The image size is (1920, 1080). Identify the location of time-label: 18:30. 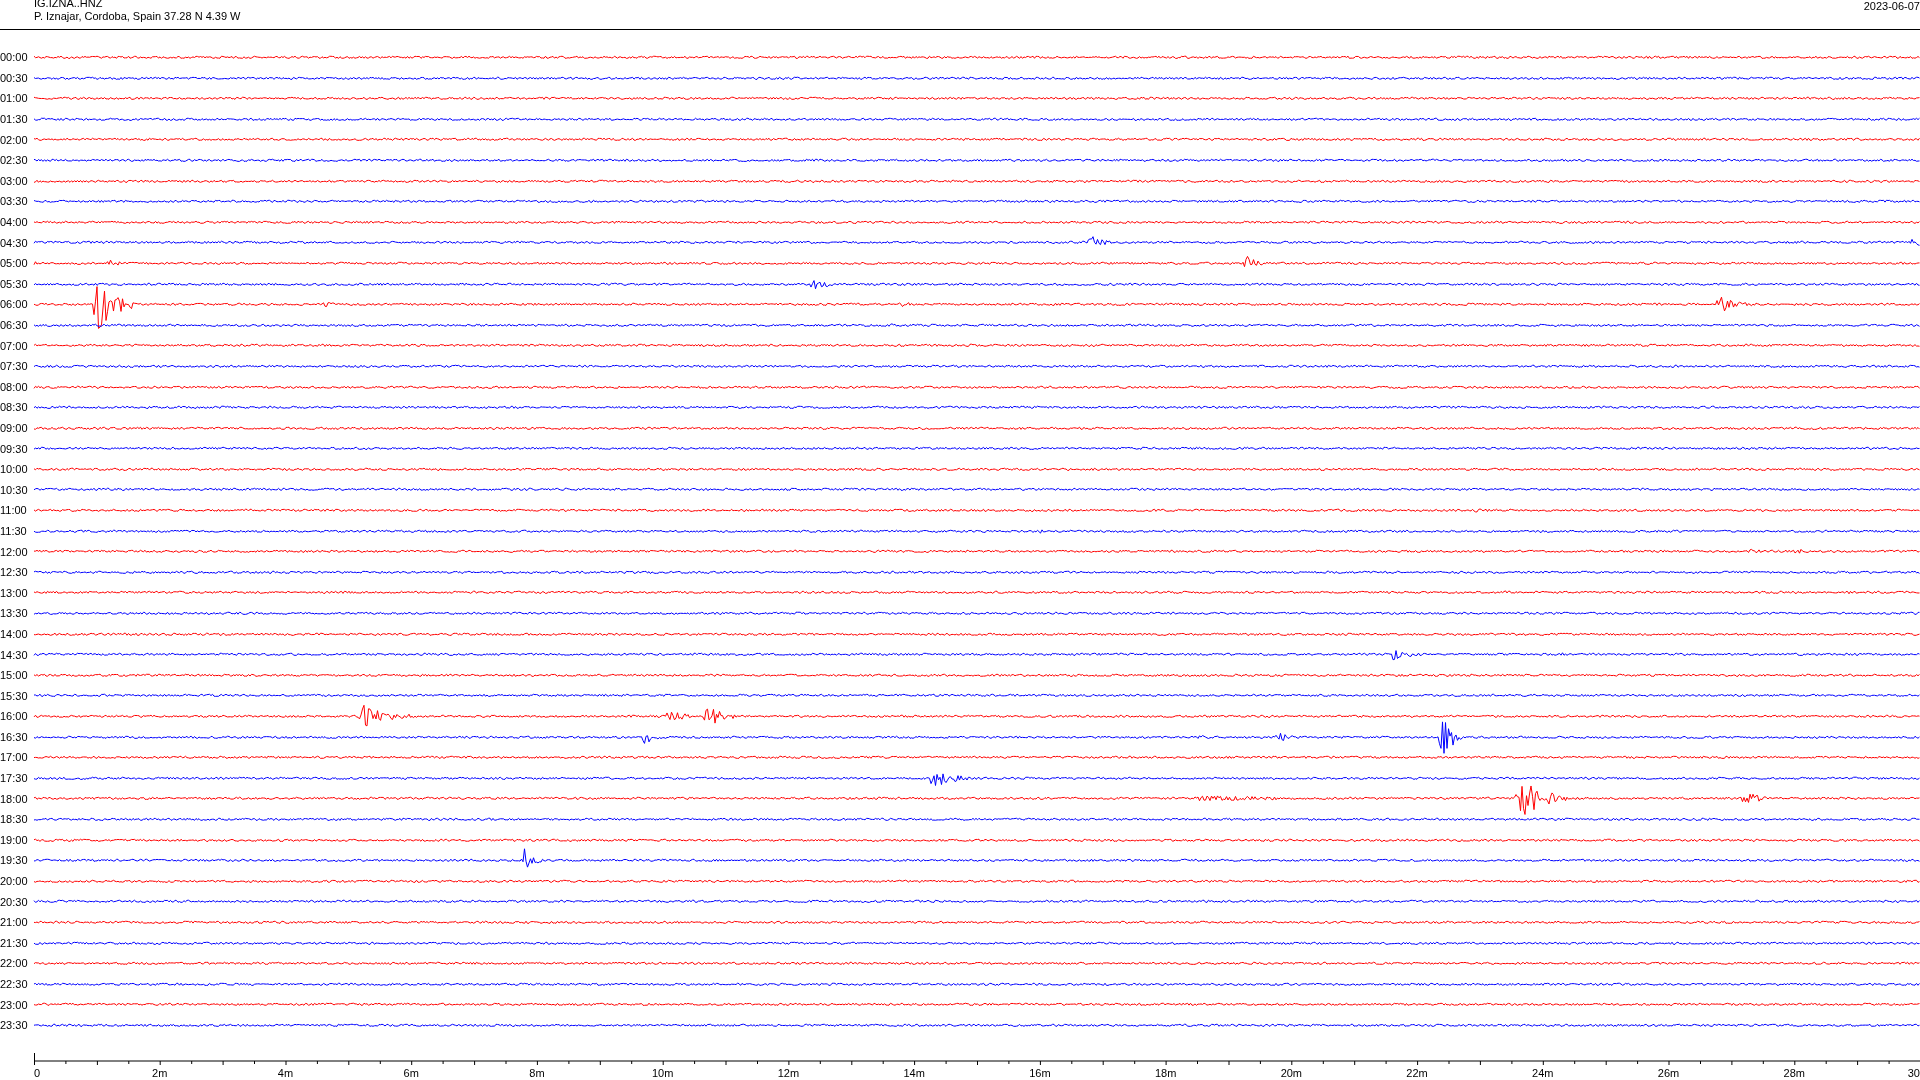
(14, 819).